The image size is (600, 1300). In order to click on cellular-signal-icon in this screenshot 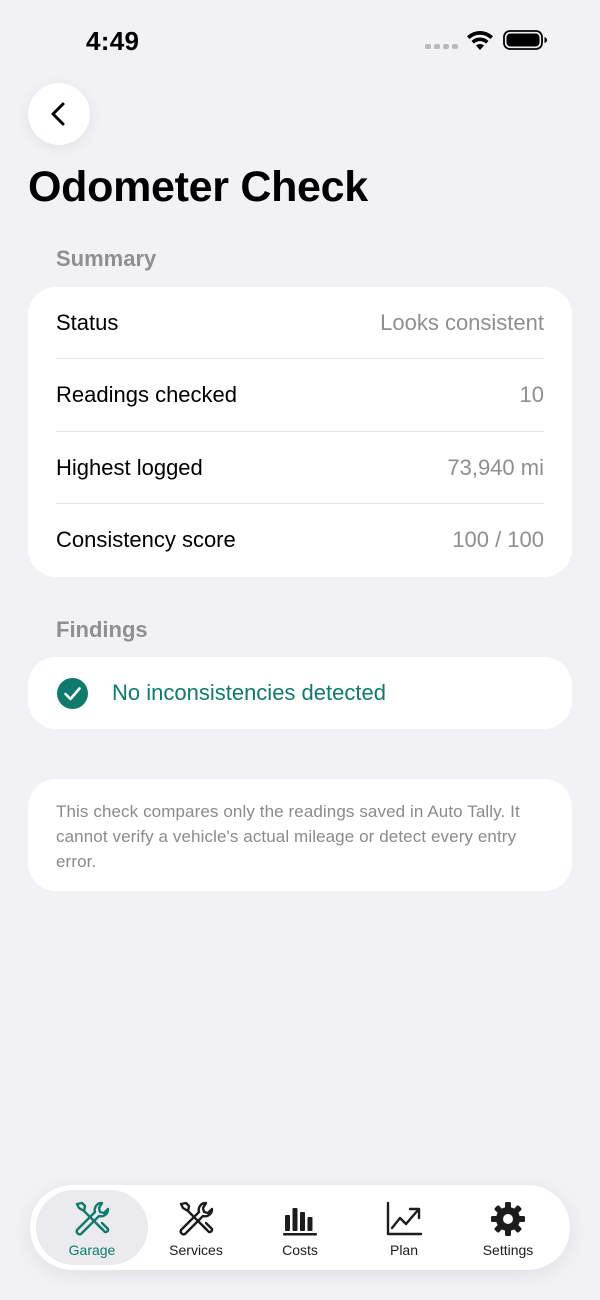, I will do `click(441, 46)`.